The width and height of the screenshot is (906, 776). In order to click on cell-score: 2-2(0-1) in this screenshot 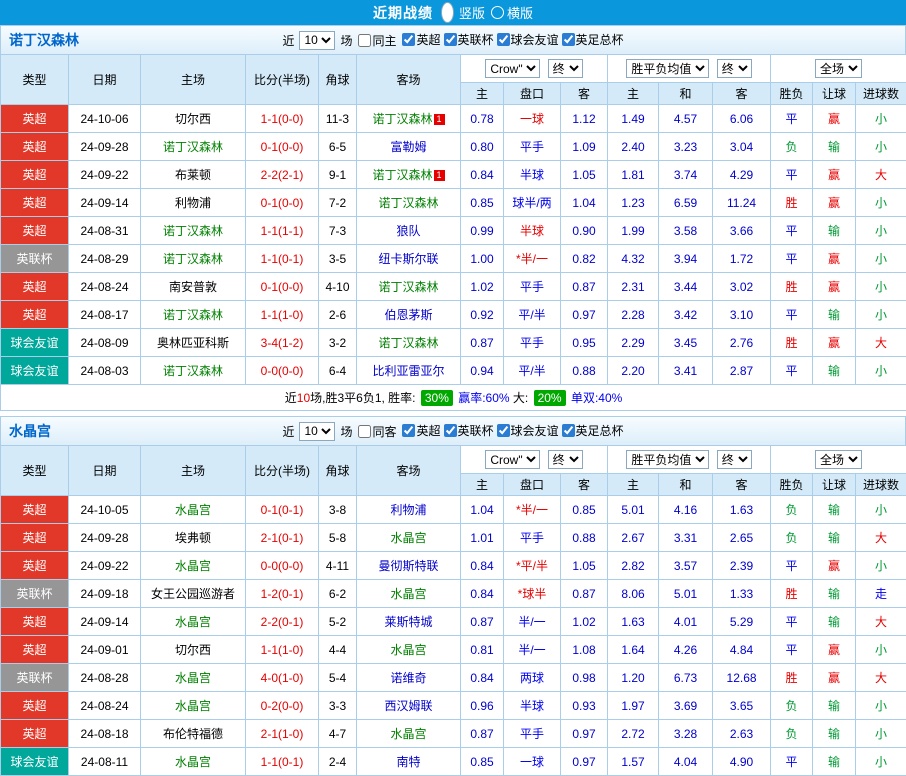, I will do `click(282, 622)`.